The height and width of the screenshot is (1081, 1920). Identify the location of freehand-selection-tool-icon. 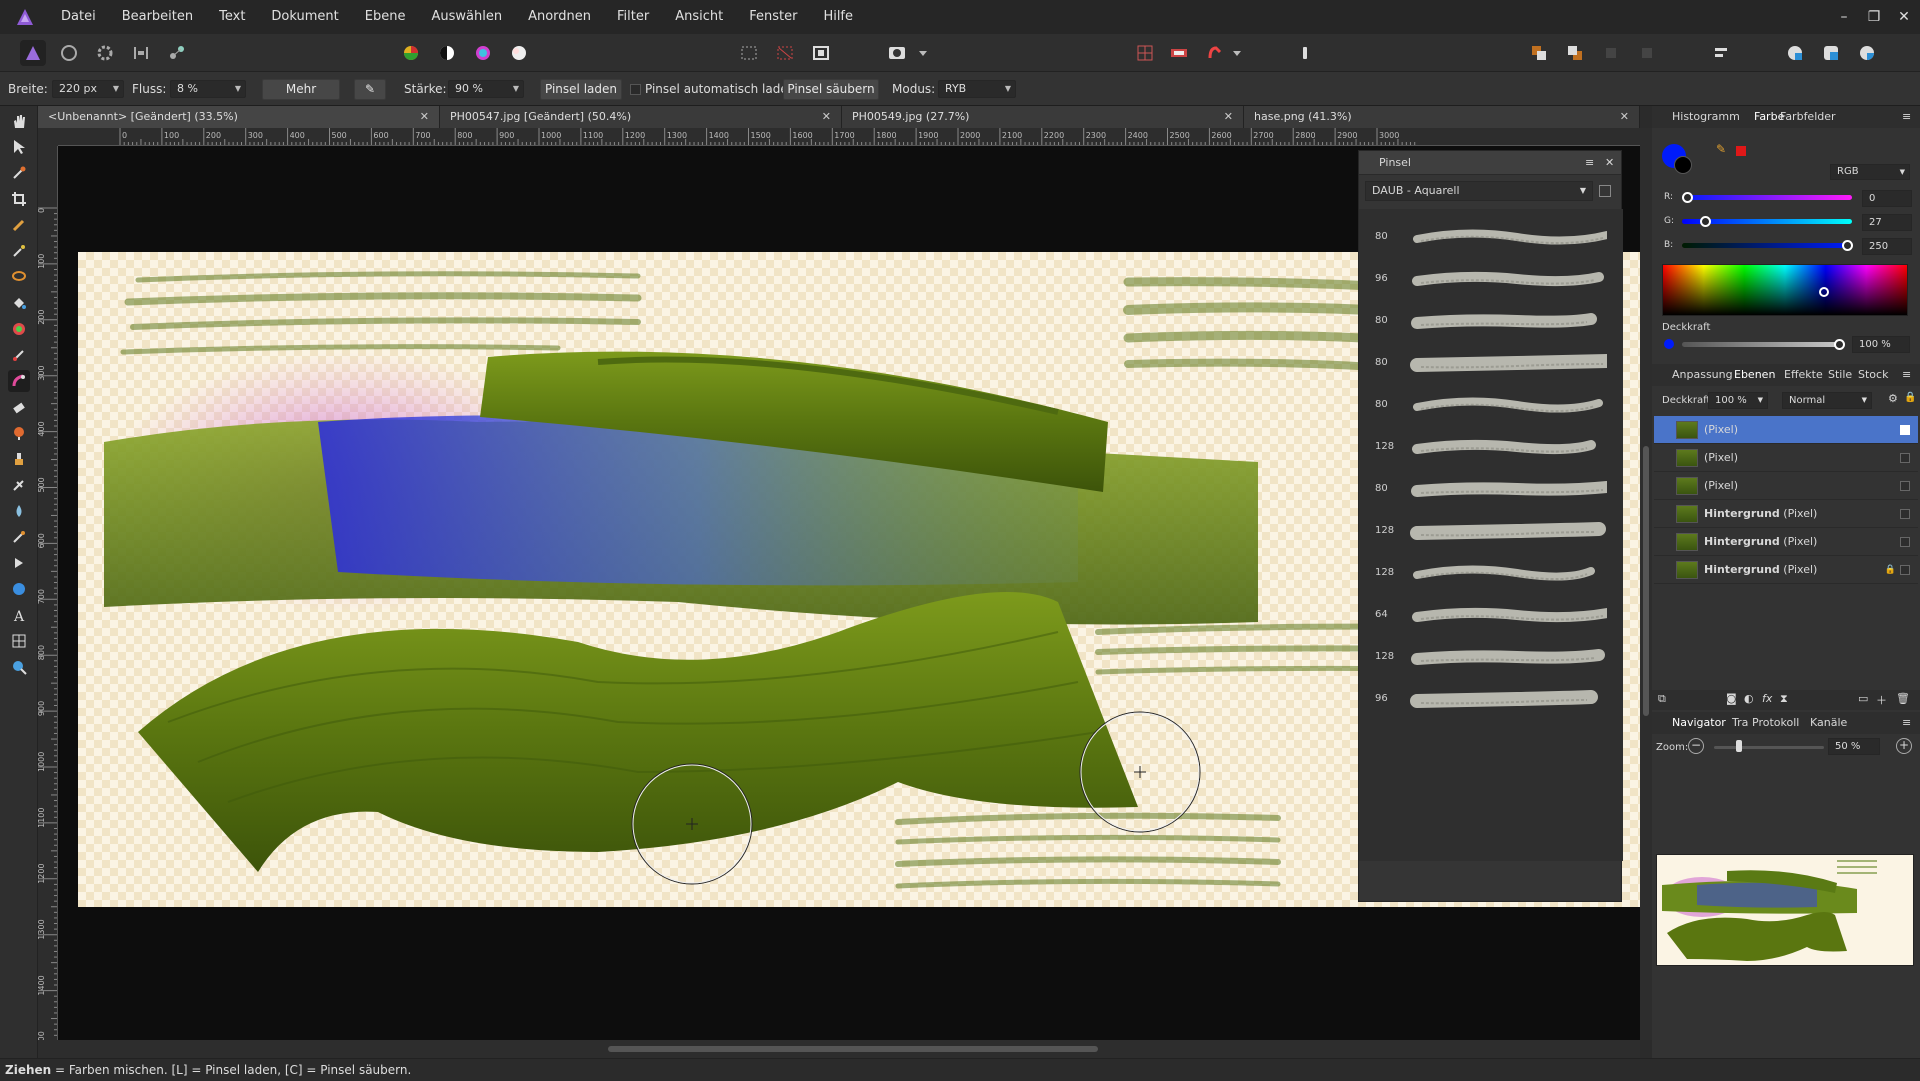
(19, 277).